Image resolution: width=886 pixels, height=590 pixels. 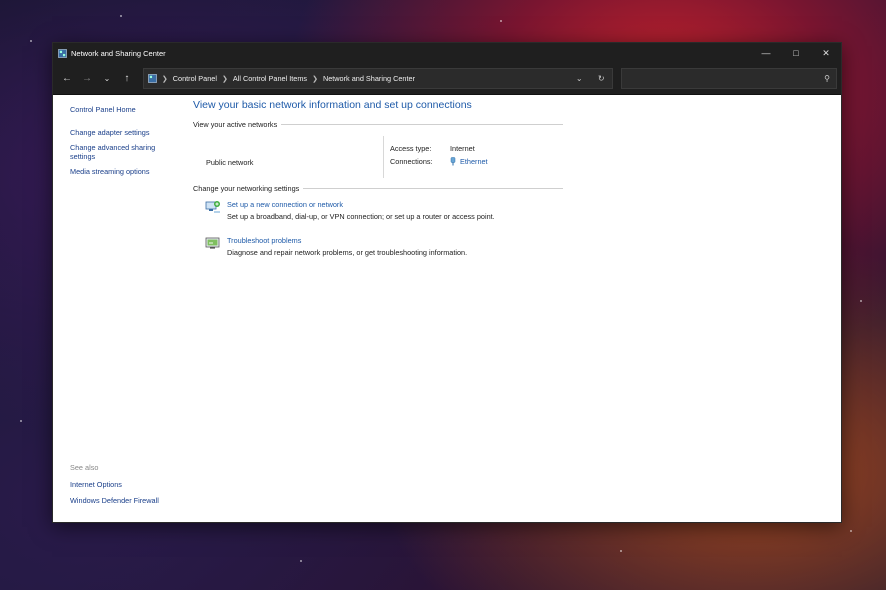 What do you see at coordinates (125, 171) in the screenshot?
I see `sidebar-item-media-streaming: Media streaming options` at bounding box center [125, 171].